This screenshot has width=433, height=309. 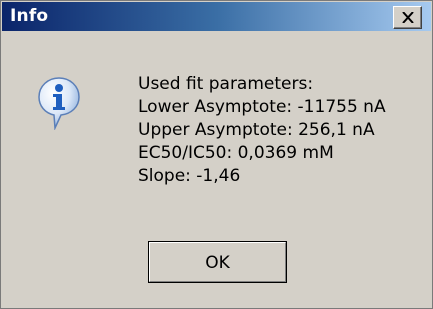 I want to click on ok-button-label: OK, so click(x=217, y=263).